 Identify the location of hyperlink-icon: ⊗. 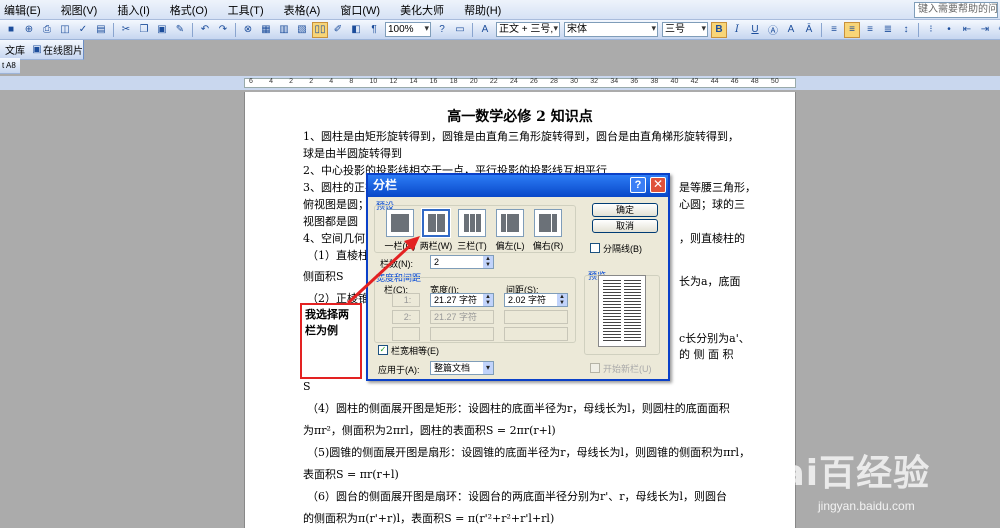
(248, 30).